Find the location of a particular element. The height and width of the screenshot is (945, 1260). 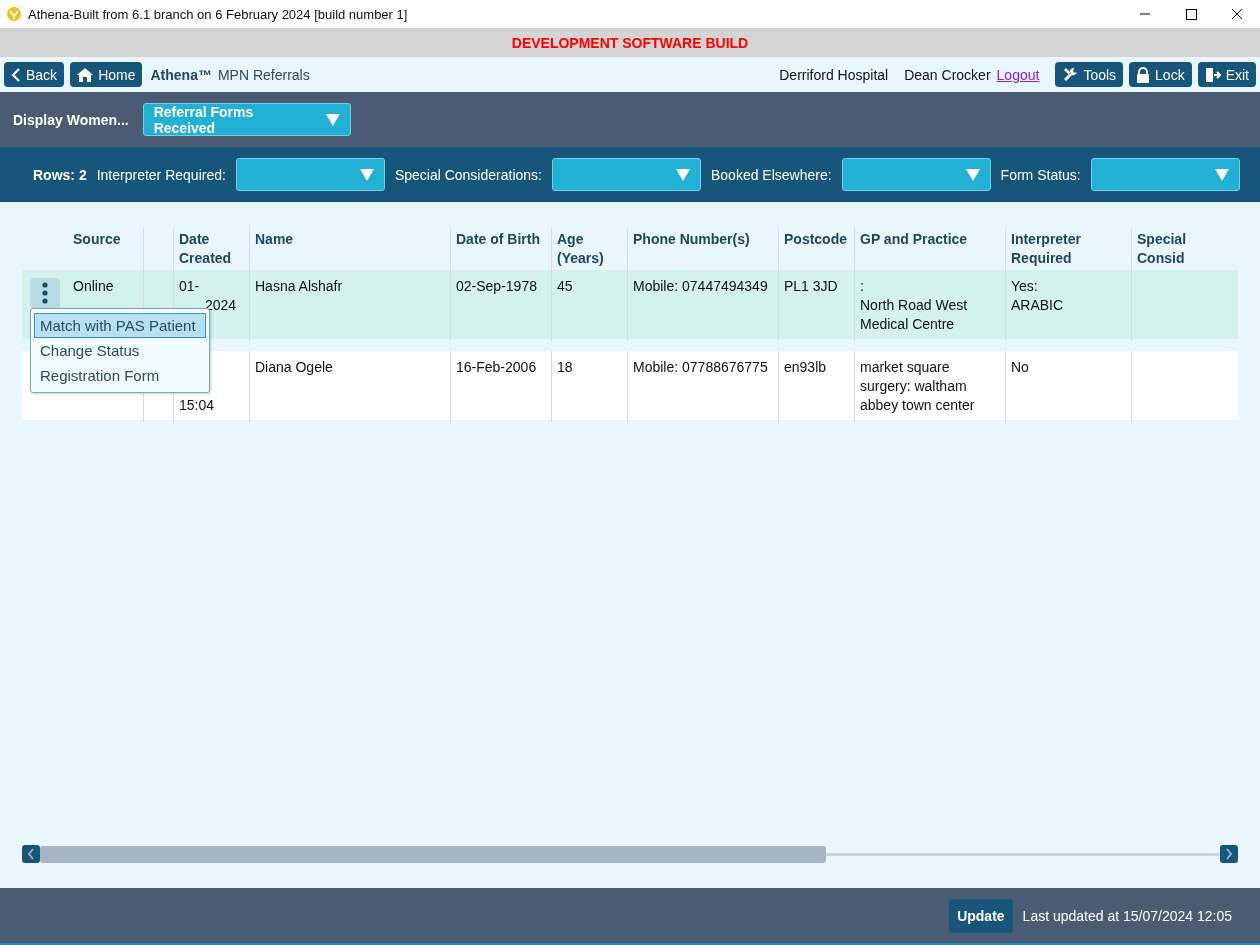

window-title: Athena-Built from 6.1 branch on 6 February 2024 [build number 1] is located at coordinates (218, 14).